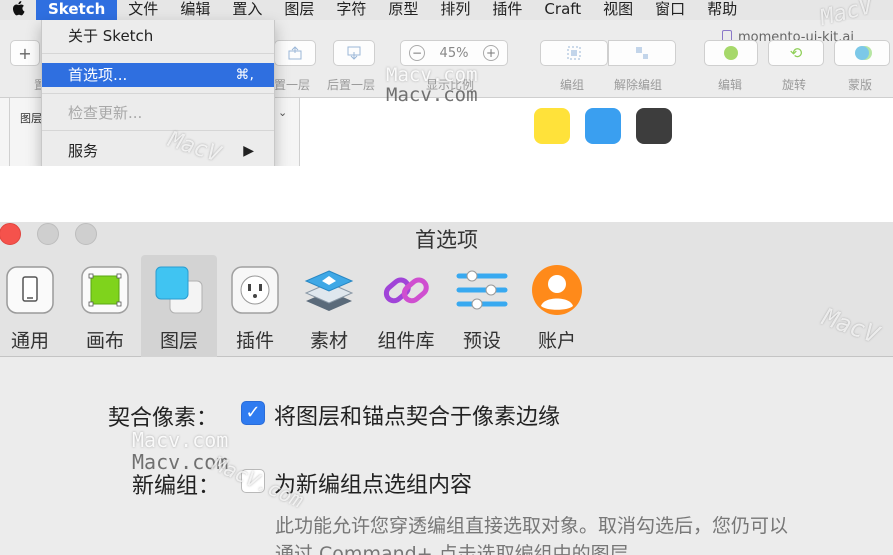 The height and width of the screenshot is (555, 893). I want to click on tab-presets: 预设, so click(482, 306).